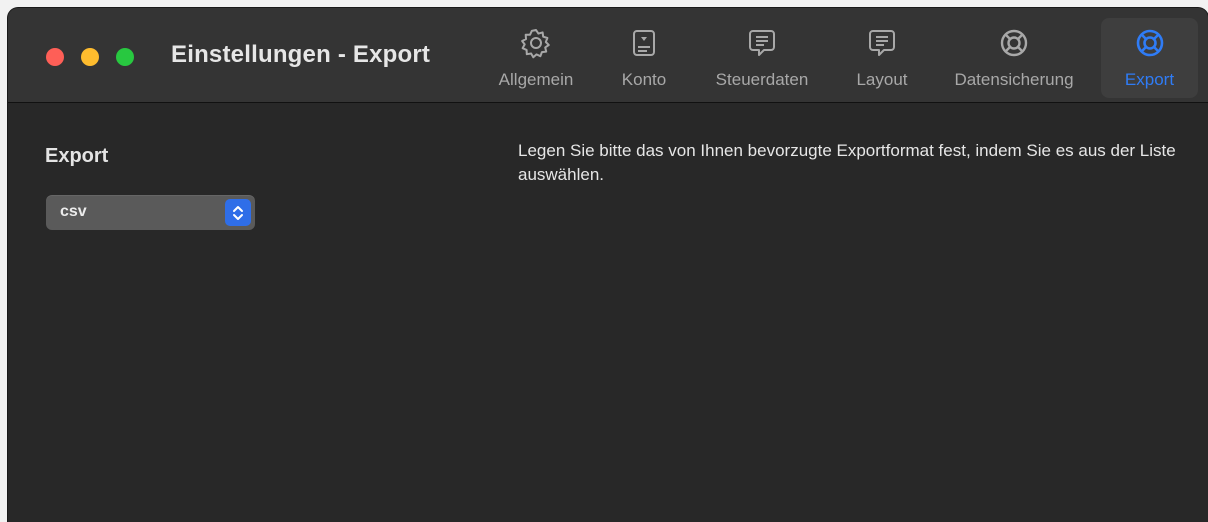 This screenshot has width=1208, height=522. What do you see at coordinates (1014, 79) in the screenshot?
I see `tab-datensicherung-label: Datensicherung` at bounding box center [1014, 79].